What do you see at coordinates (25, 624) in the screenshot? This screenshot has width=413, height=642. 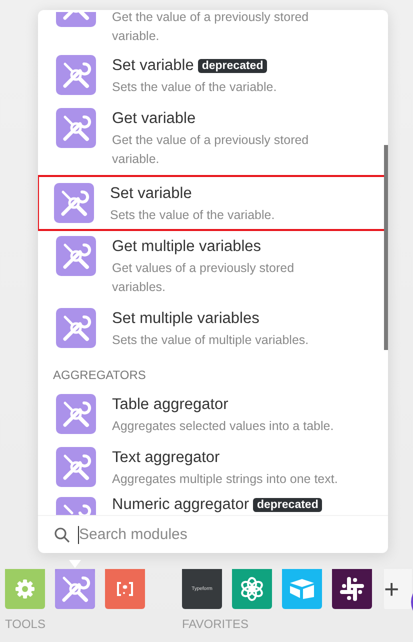 I see `group-label: TOOLS` at bounding box center [25, 624].